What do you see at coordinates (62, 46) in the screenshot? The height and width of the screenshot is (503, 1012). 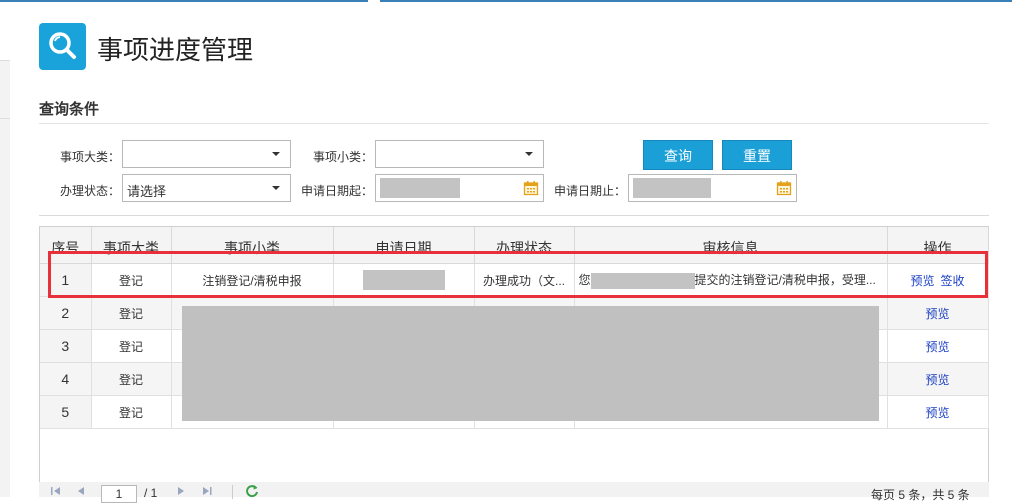 I see `search-icon` at bounding box center [62, 46].